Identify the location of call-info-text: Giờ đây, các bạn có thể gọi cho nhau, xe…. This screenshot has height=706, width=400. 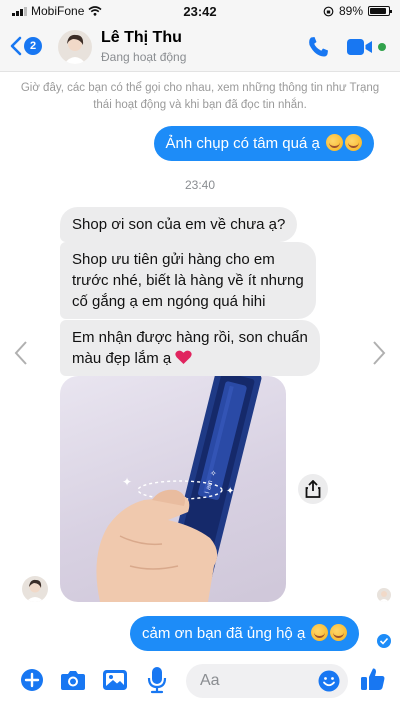
(200, 96).